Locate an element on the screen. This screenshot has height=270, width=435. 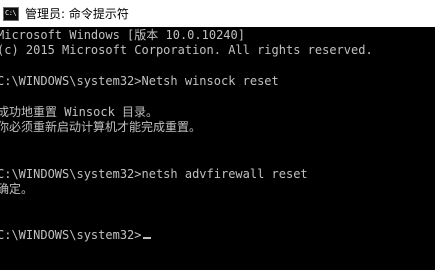
text-cursor is located at coordinates (146, 238).